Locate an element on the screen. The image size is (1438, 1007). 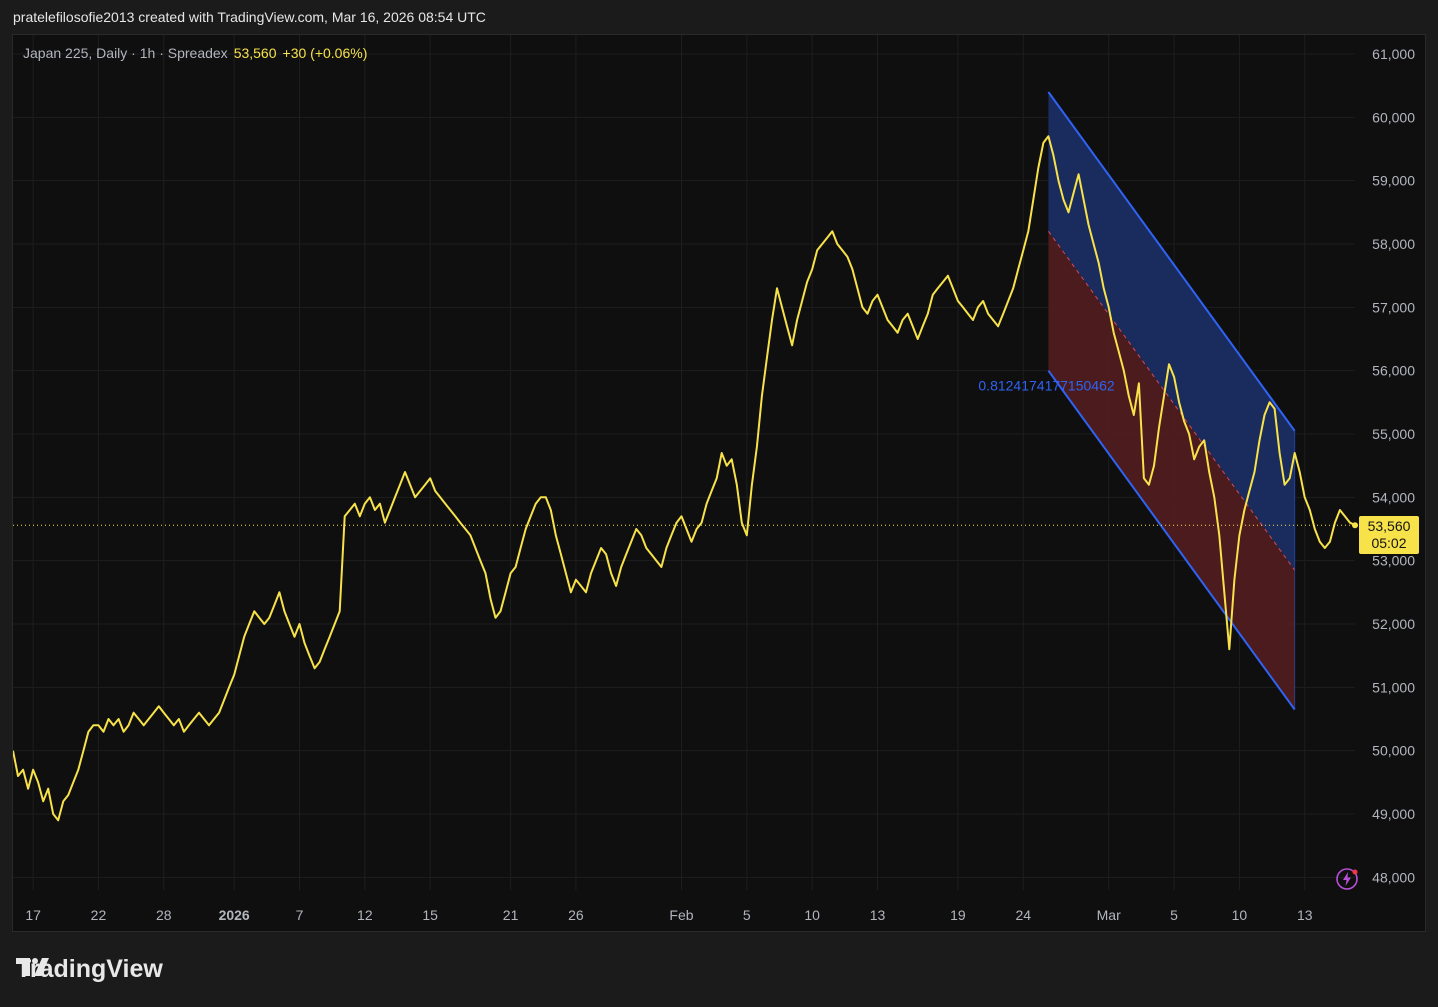
lightning-icon is located at coordinates (1347, 879).